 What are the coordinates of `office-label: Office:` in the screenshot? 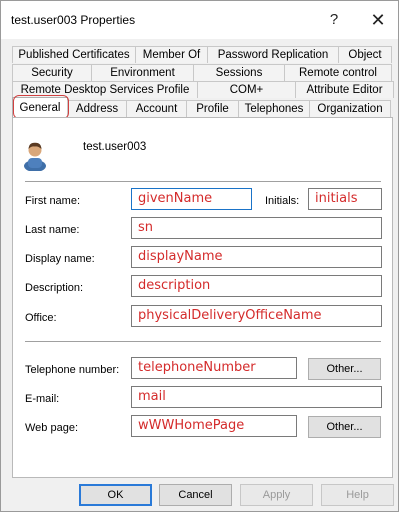 It's located at (41, 318).